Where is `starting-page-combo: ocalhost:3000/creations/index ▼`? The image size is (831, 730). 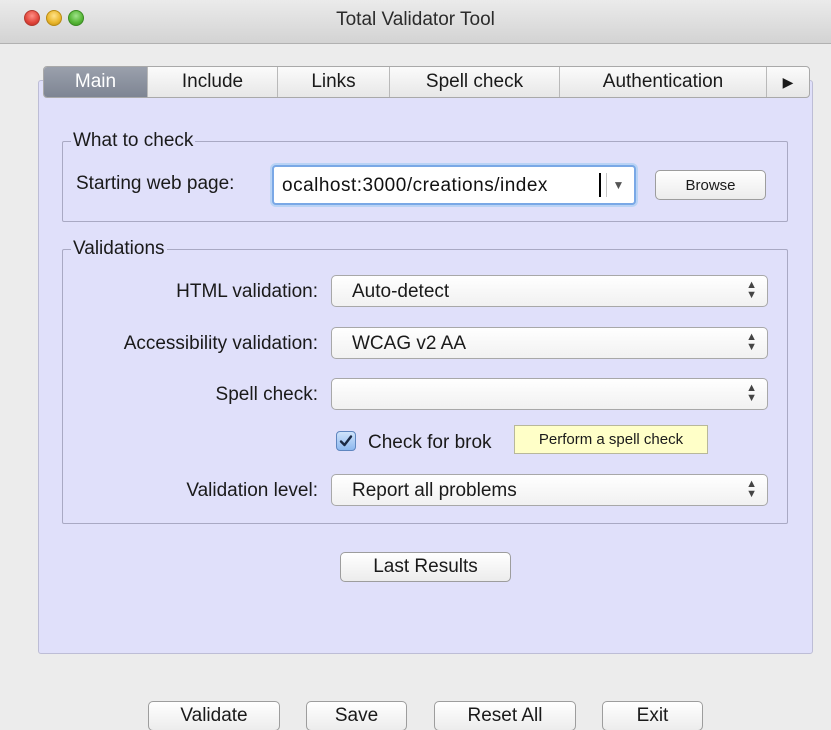 starting-page-combo: ocalhost:3000/creations/index ▼ is located at coordinates (454, 185).